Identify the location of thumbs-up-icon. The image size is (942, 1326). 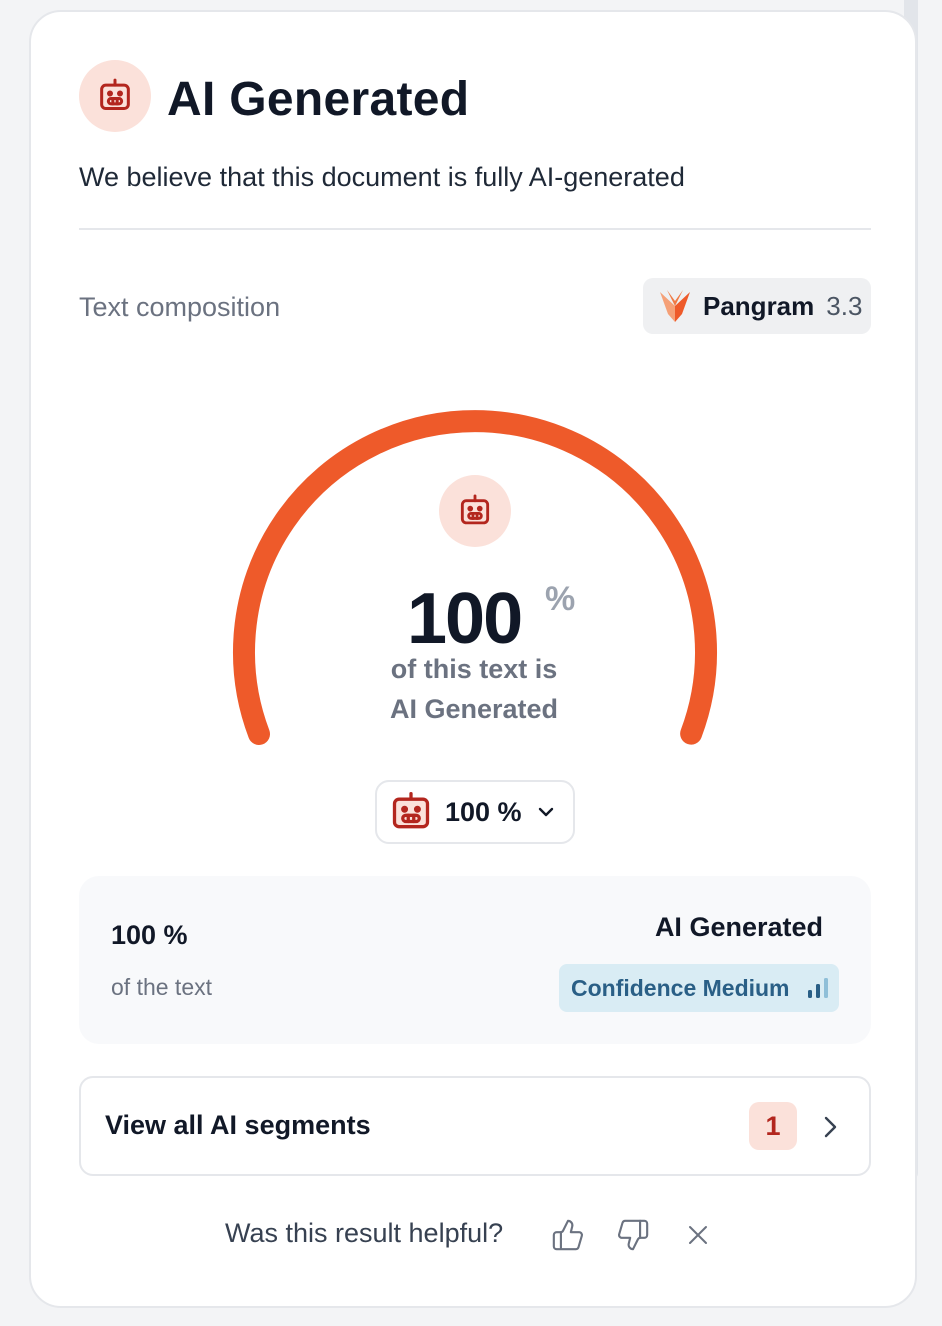
(568, 1235).